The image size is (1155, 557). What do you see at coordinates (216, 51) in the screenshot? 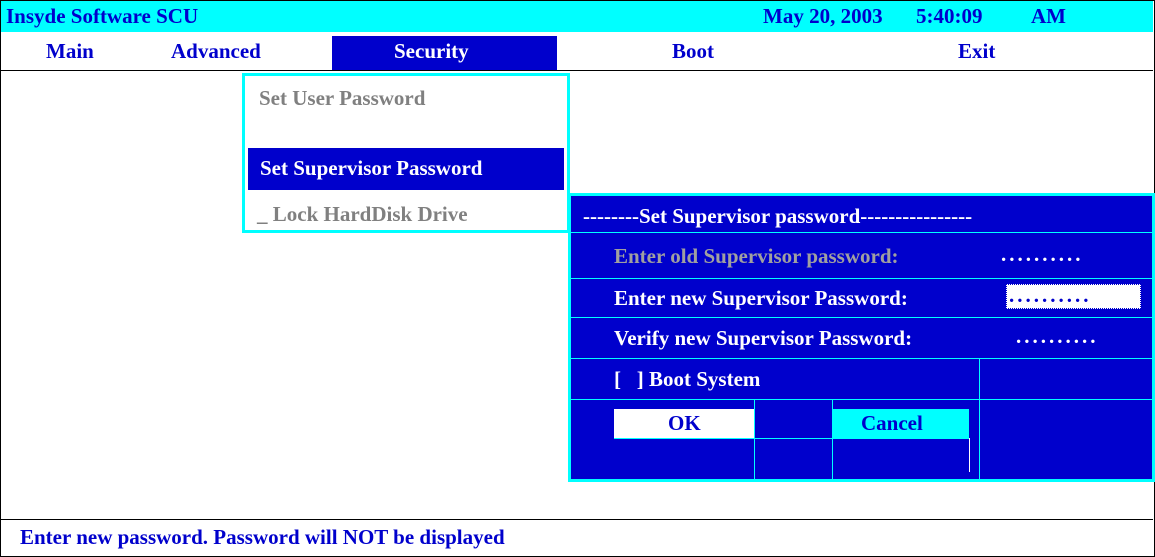
I see `menu-advanced: Advanced` at bounding box center [216, 51].